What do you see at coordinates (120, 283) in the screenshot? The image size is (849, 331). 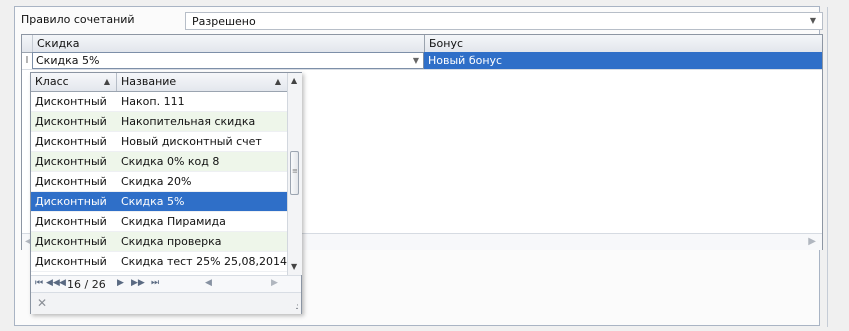 I see `next-record-icon: ▶` at bounding box center [120, 283].